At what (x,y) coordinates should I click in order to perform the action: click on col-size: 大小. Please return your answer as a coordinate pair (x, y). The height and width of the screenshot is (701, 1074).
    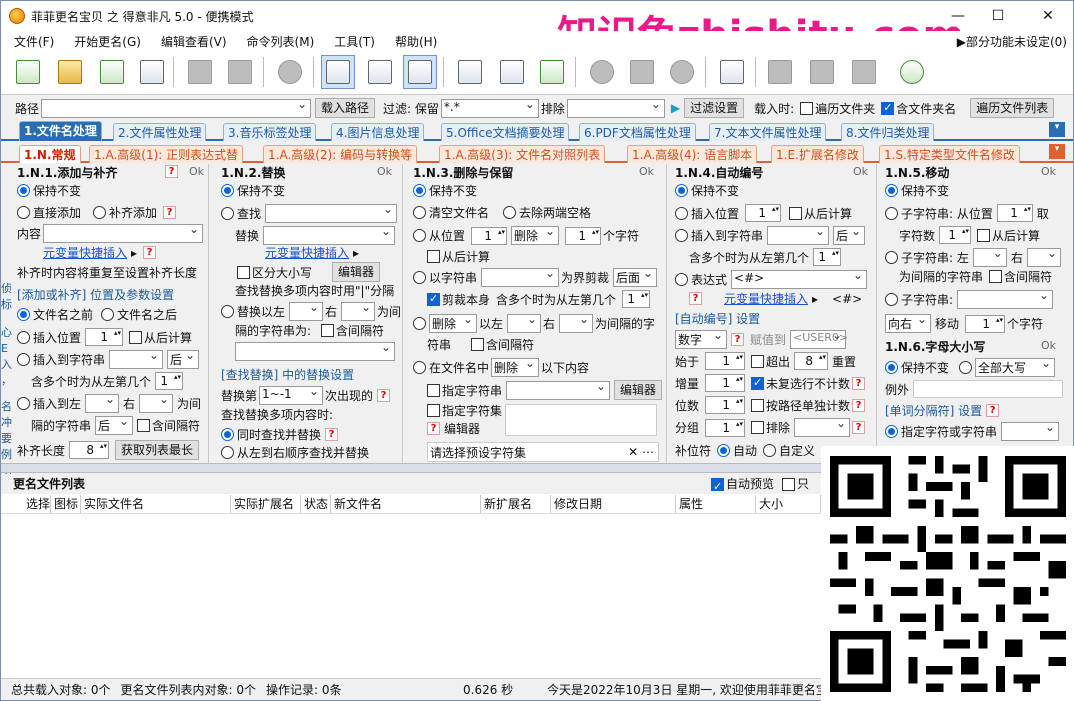
    Looking at the image, I should click on (788, 504).